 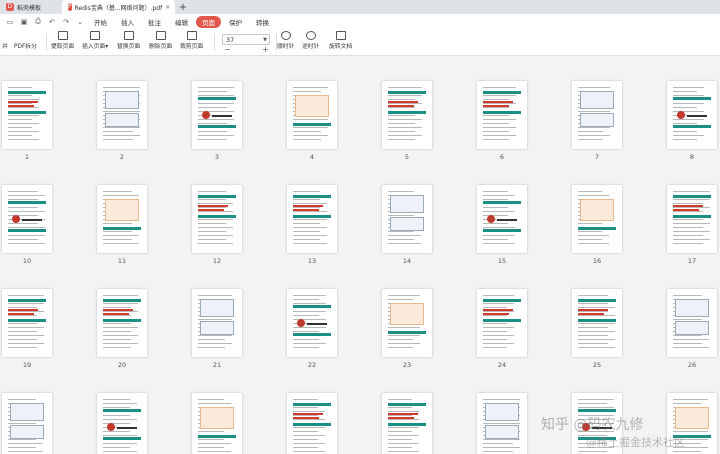 I want to click on insert-page-button: 插入页面▾, so click(x=95, y=40).